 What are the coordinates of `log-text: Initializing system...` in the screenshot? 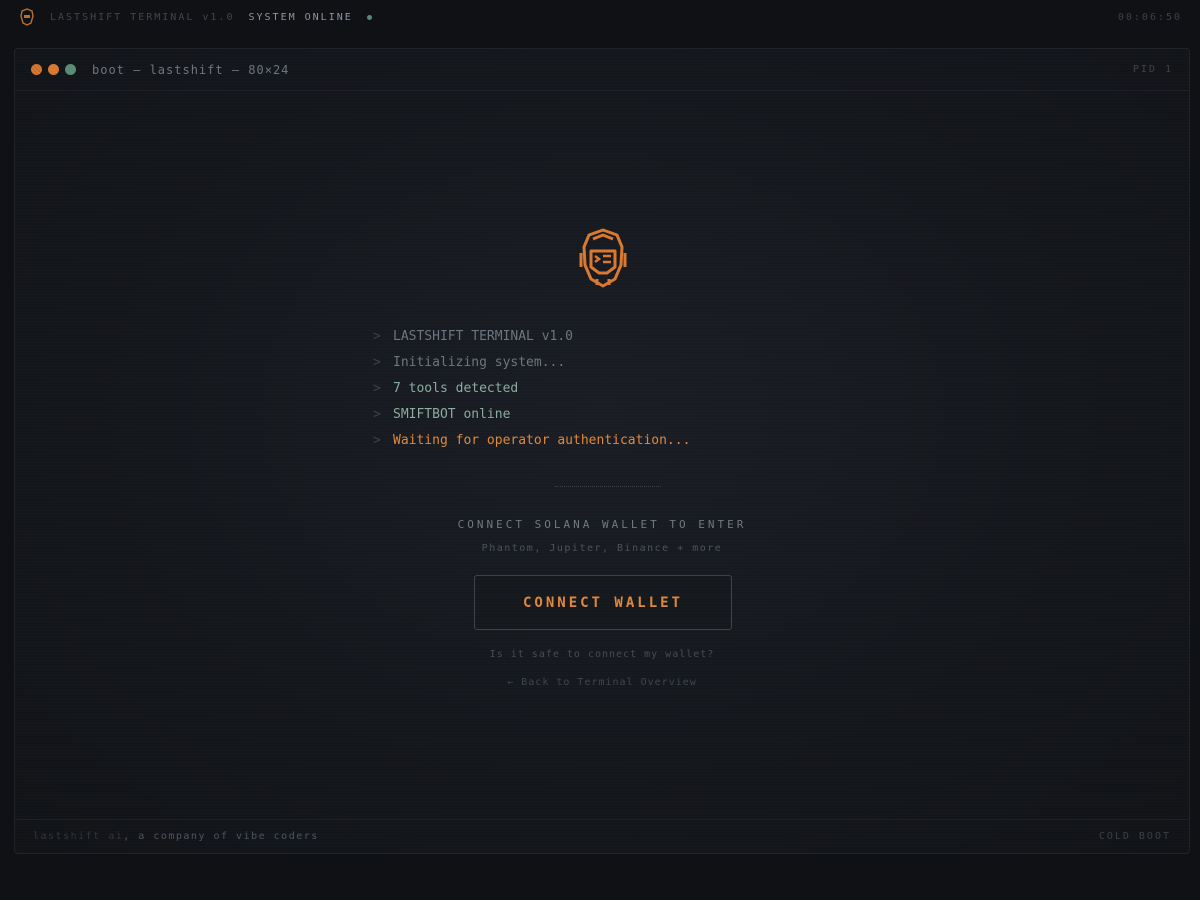 It's located at (479, 362).